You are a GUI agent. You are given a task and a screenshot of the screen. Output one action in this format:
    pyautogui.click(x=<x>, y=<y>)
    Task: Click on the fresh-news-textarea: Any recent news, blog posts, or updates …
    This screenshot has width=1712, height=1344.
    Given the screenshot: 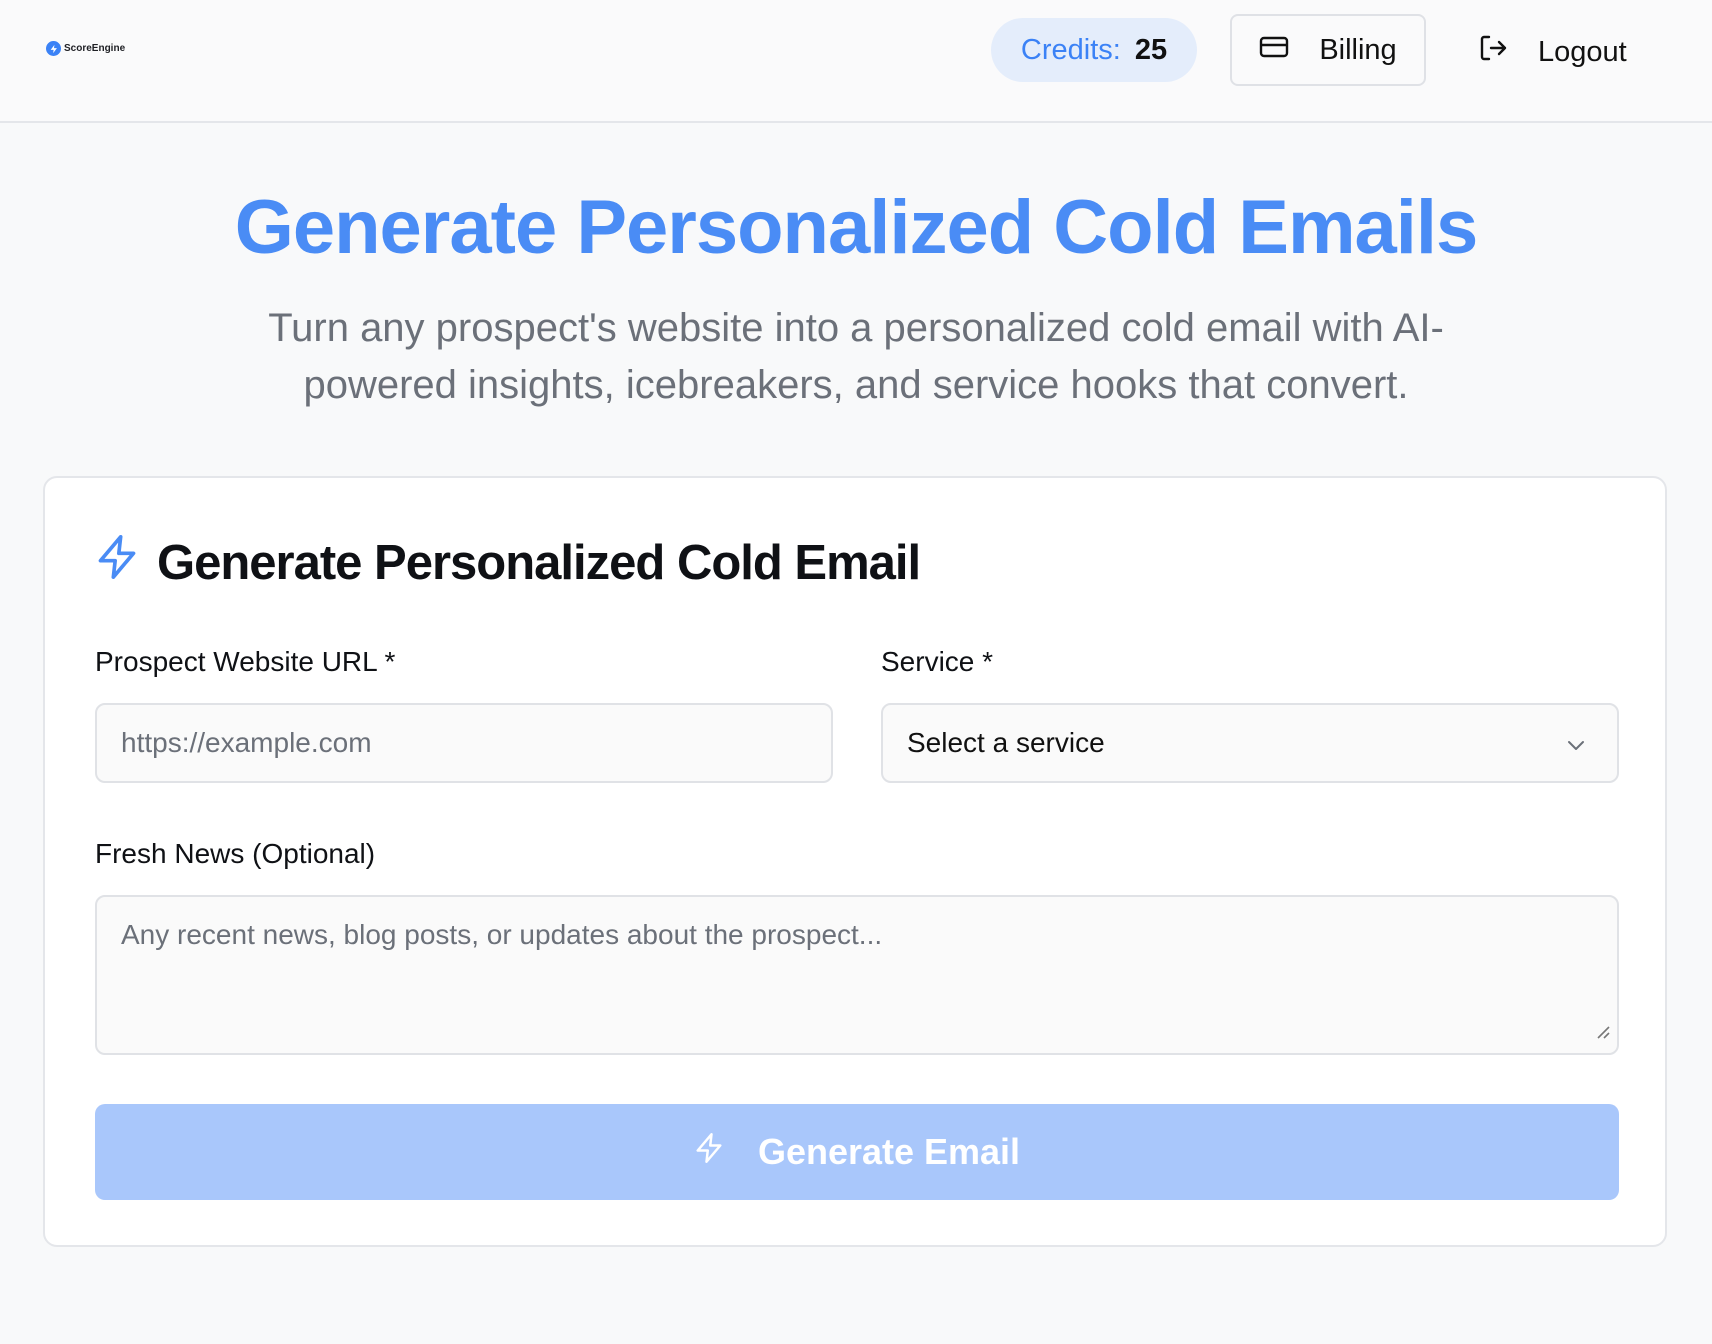 What is the action you would take?
    pyautogui.click(x=857, y=975)
    